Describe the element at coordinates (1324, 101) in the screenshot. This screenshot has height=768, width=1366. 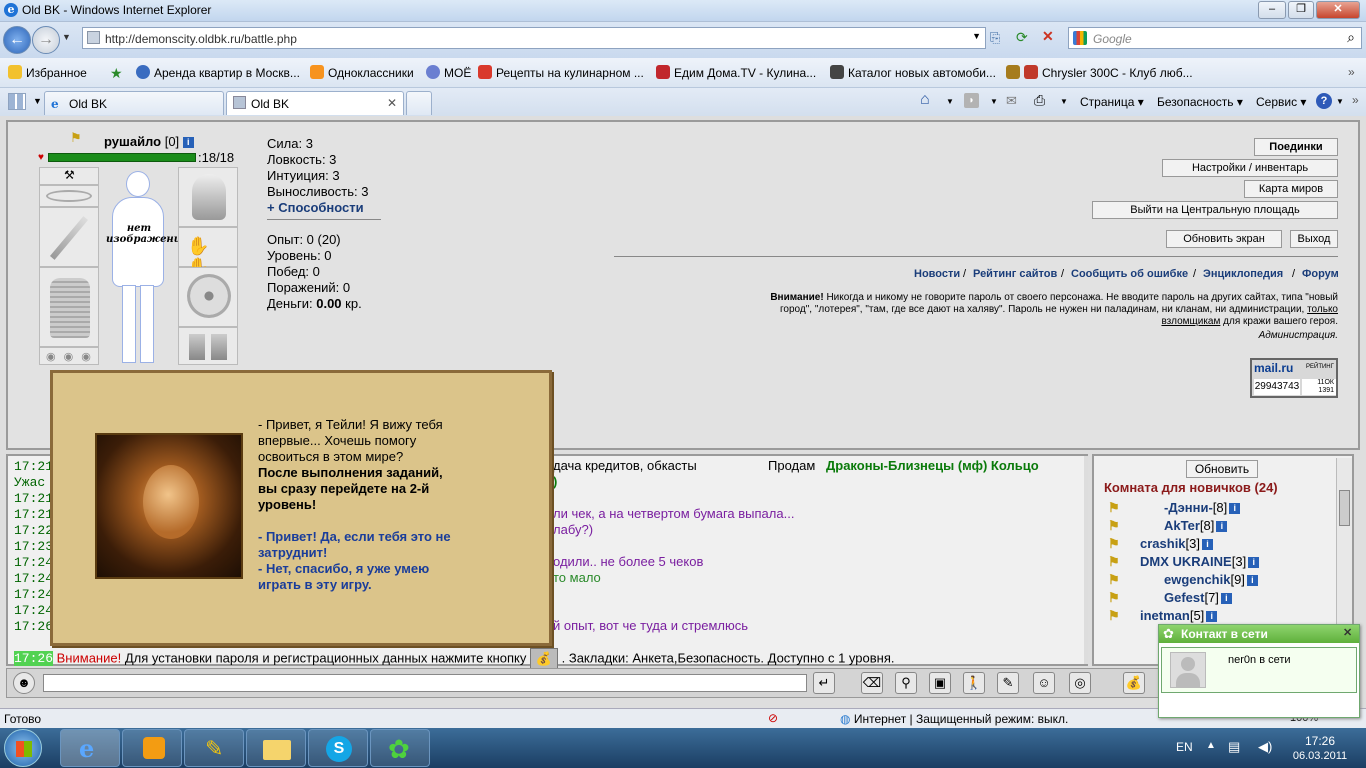
I see `help-icon: ?` at that location.